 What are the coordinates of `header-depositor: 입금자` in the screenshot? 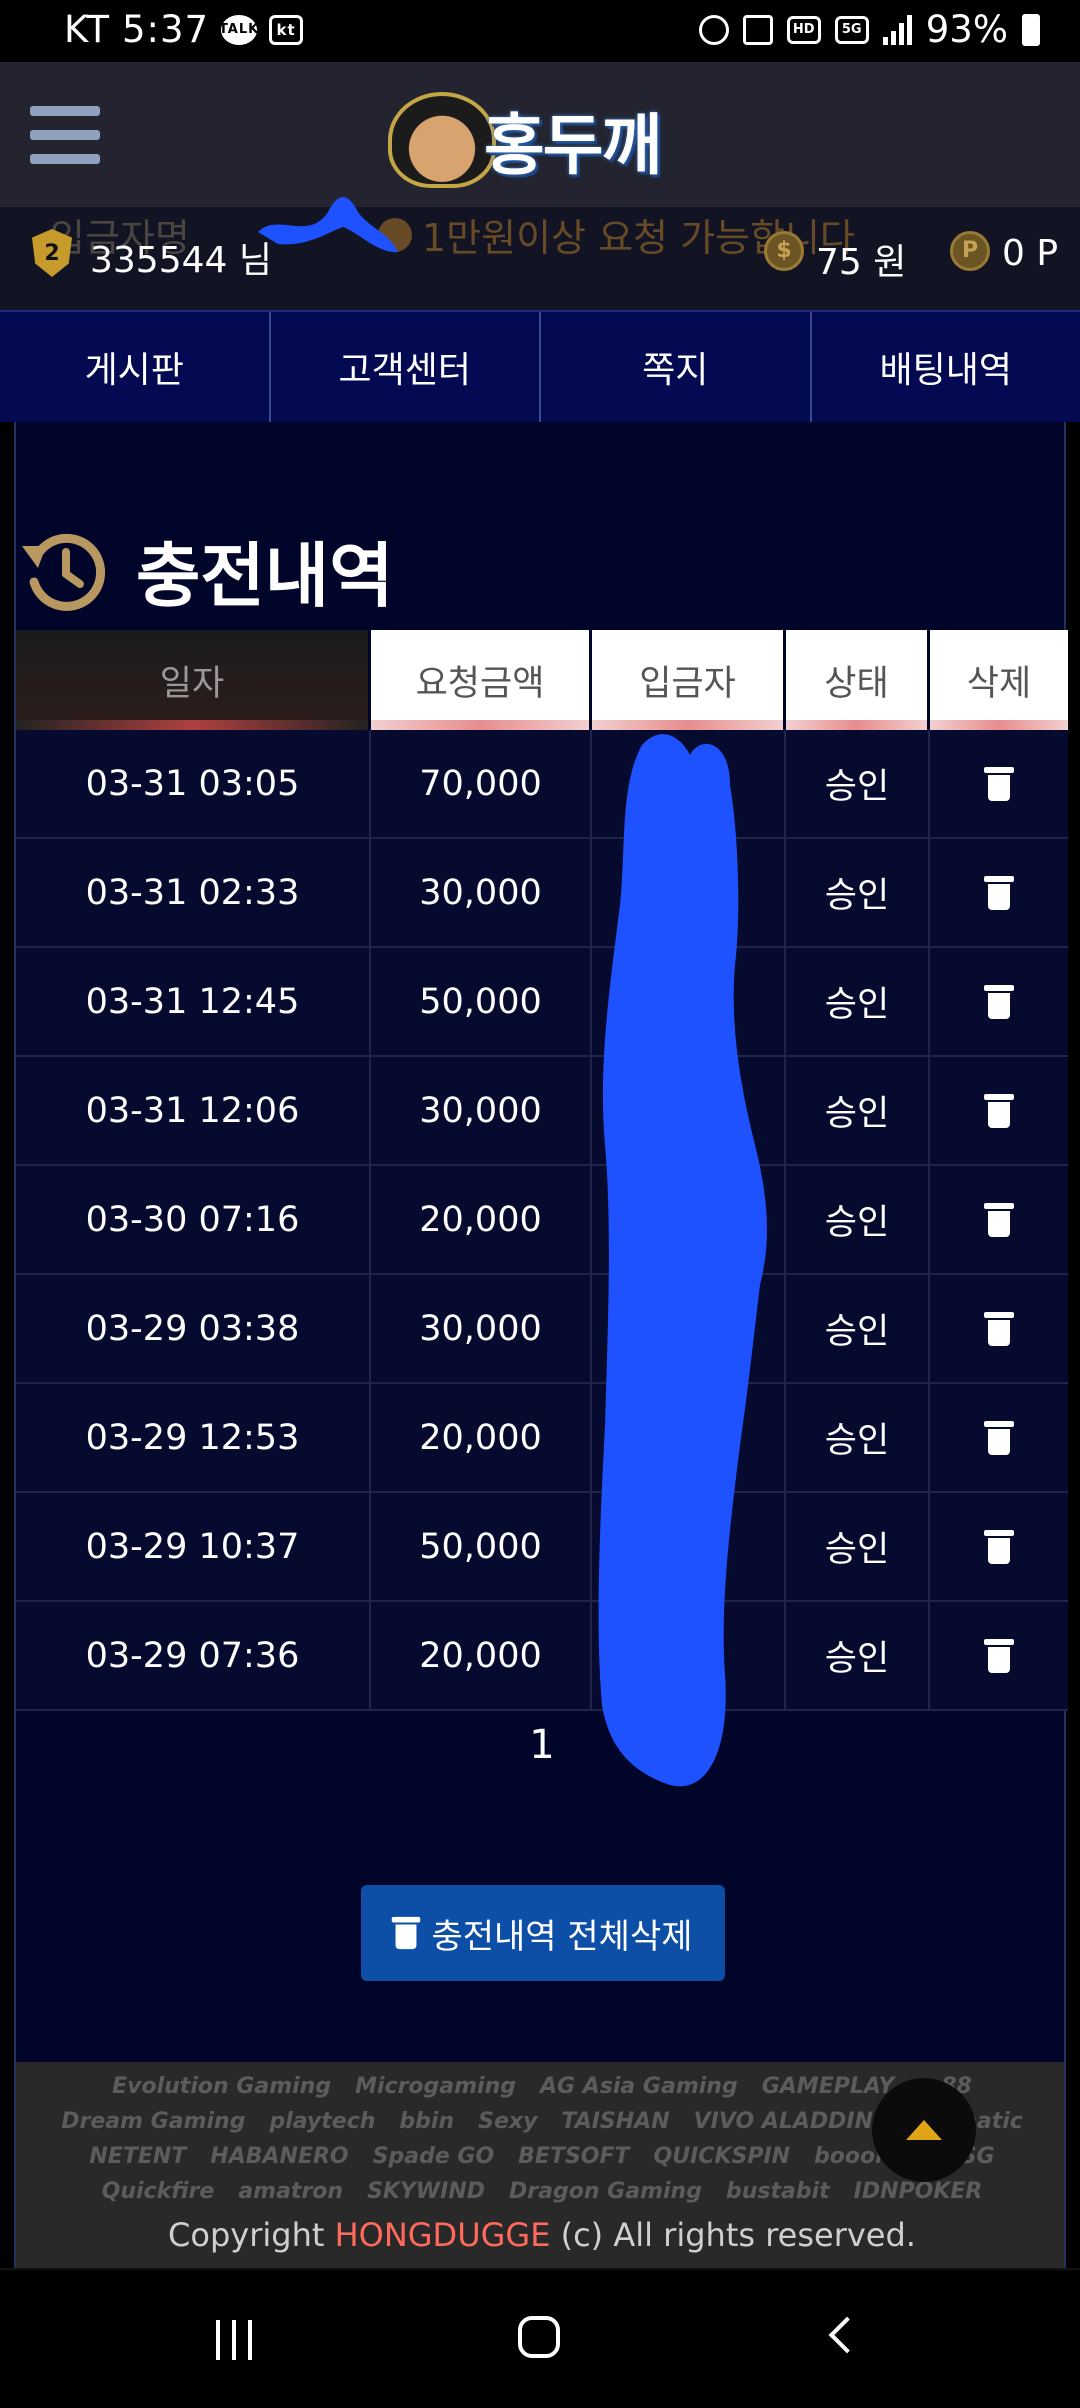 It's located at (689, 680).